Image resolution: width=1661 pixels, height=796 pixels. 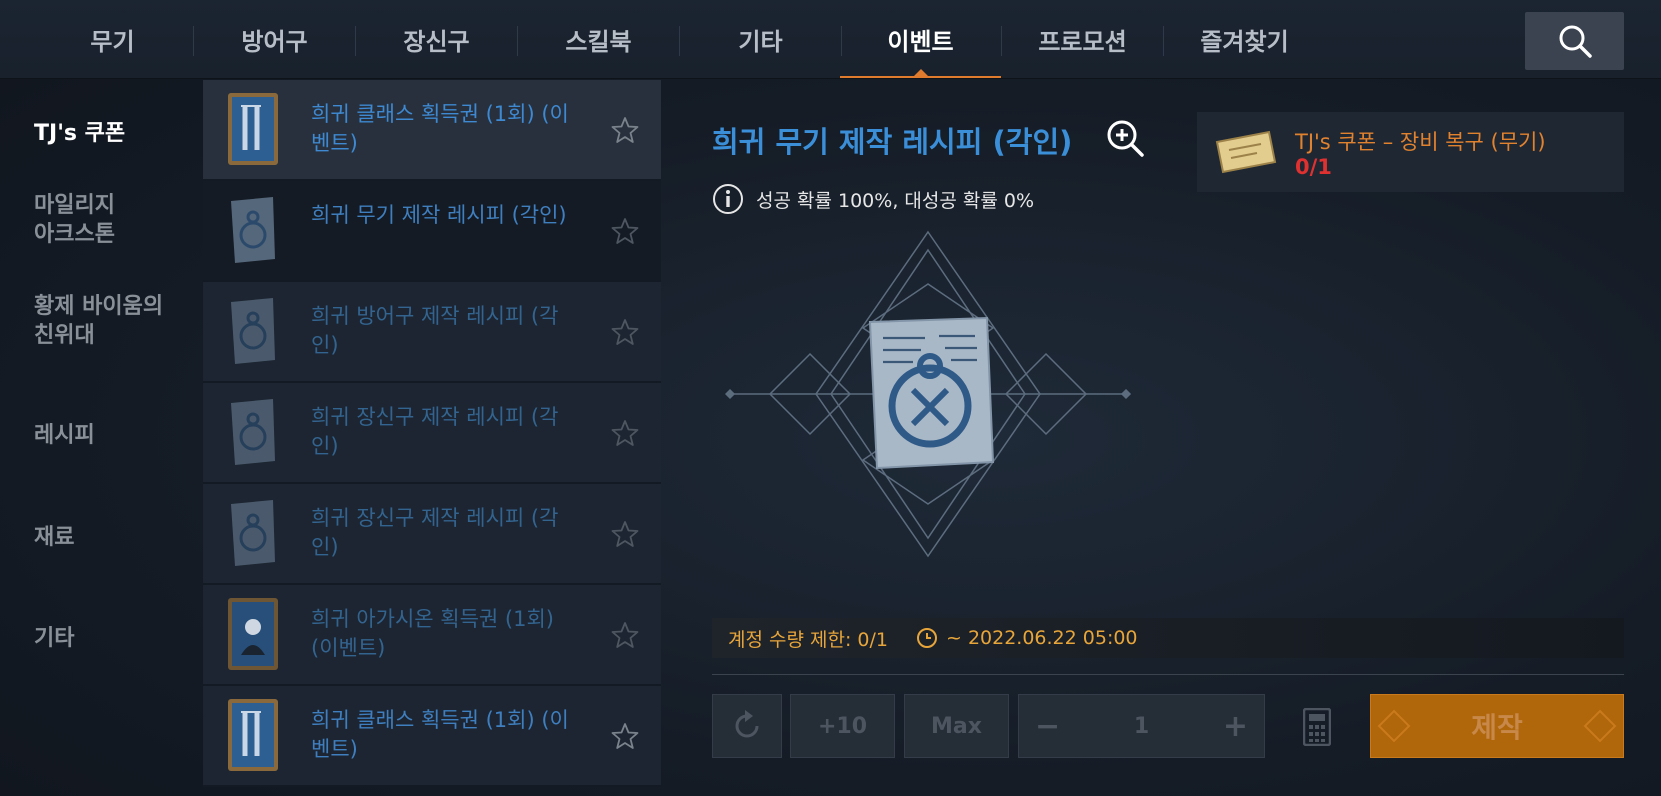 What do you see at coordinates (895, 200) in the screenshot?
I see `success-rate-text: 성공 확률 100%, 대성공 확률 0%` at bounding box center [895, 200].